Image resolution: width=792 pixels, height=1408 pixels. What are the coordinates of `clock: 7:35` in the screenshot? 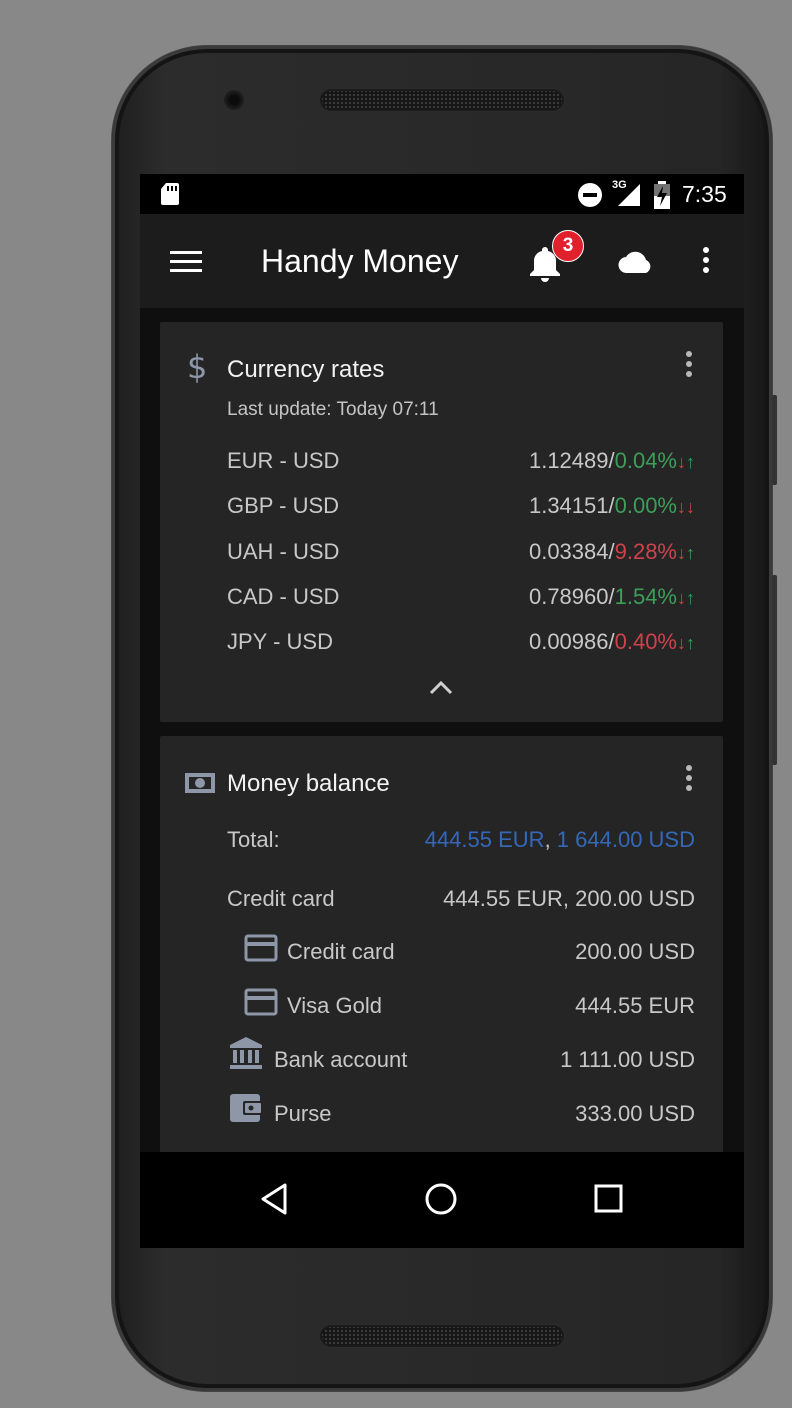 It's located at (704, 194).